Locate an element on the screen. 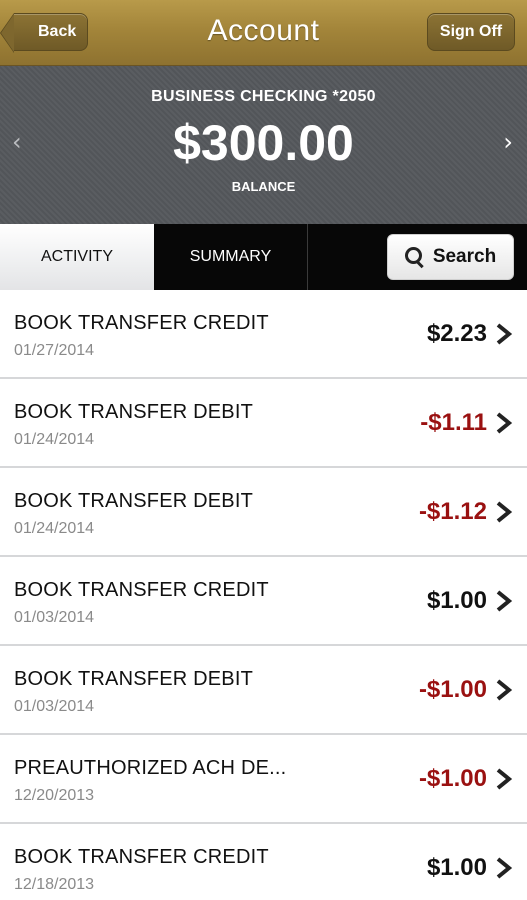 The image size is (527, 900). tab-bar: ACTIVITY SUMMARY Search is located at coordinates (263, 257).